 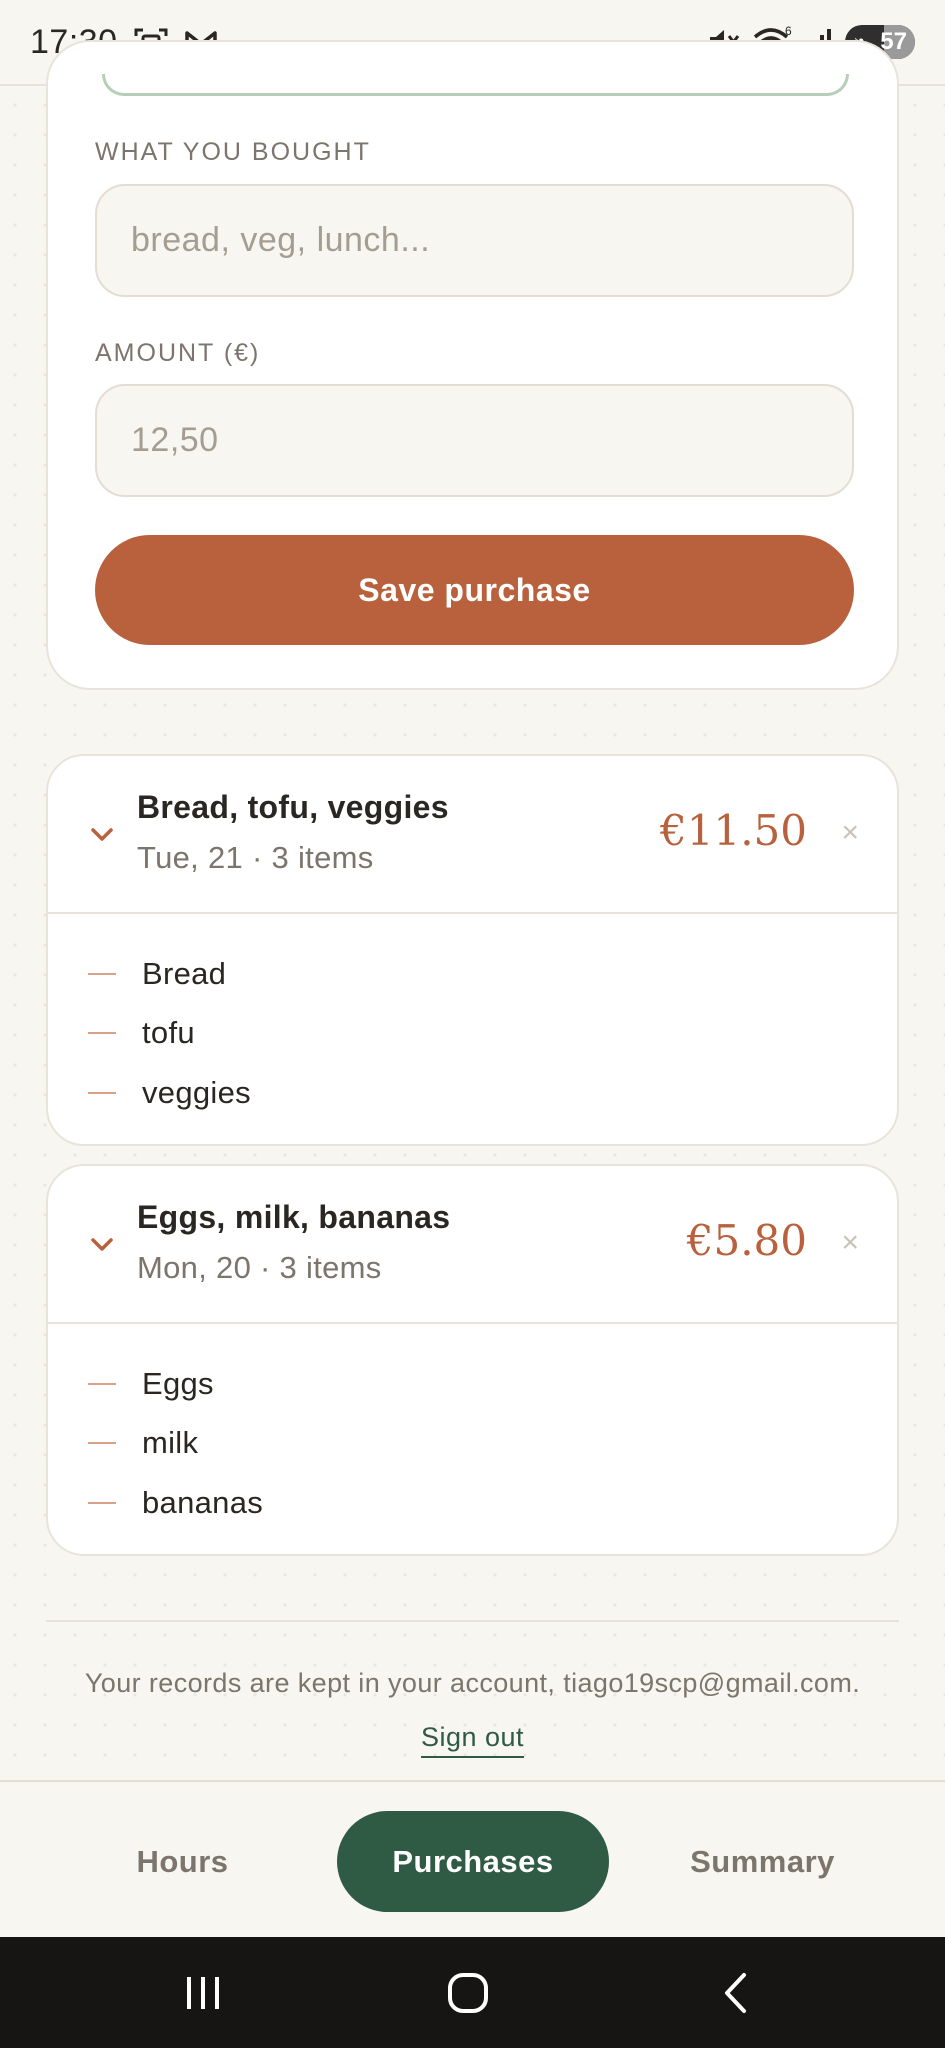 I want to click on tab-hours: Hours, so click(x=182, y=1861).